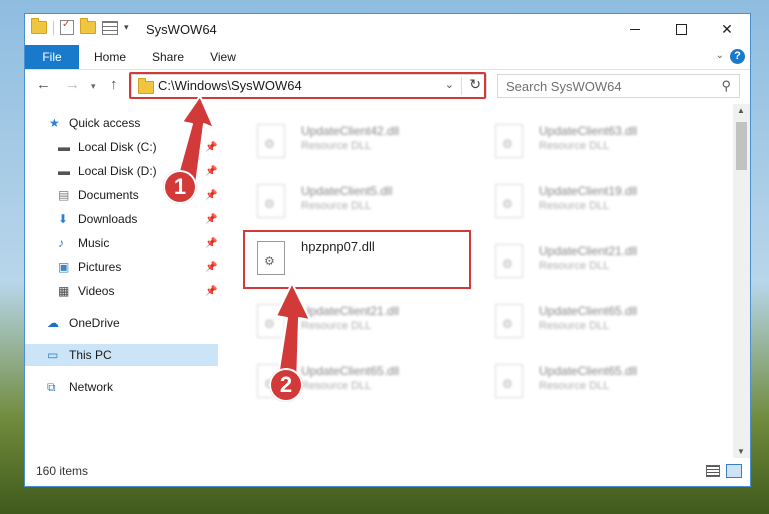 The image size is (769, 514). What do you see at coordinates (64, 291) in the screenshot?
I see `videos-icon: ▦` at bounding box center [64, 291].